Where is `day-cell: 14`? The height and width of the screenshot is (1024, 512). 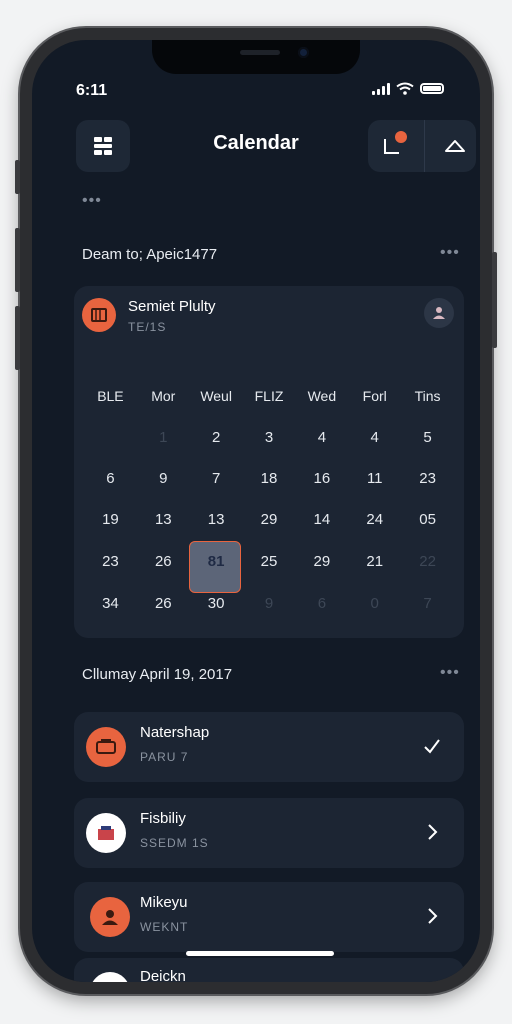
day-cell: 14 is located at coordinates (321, 520).